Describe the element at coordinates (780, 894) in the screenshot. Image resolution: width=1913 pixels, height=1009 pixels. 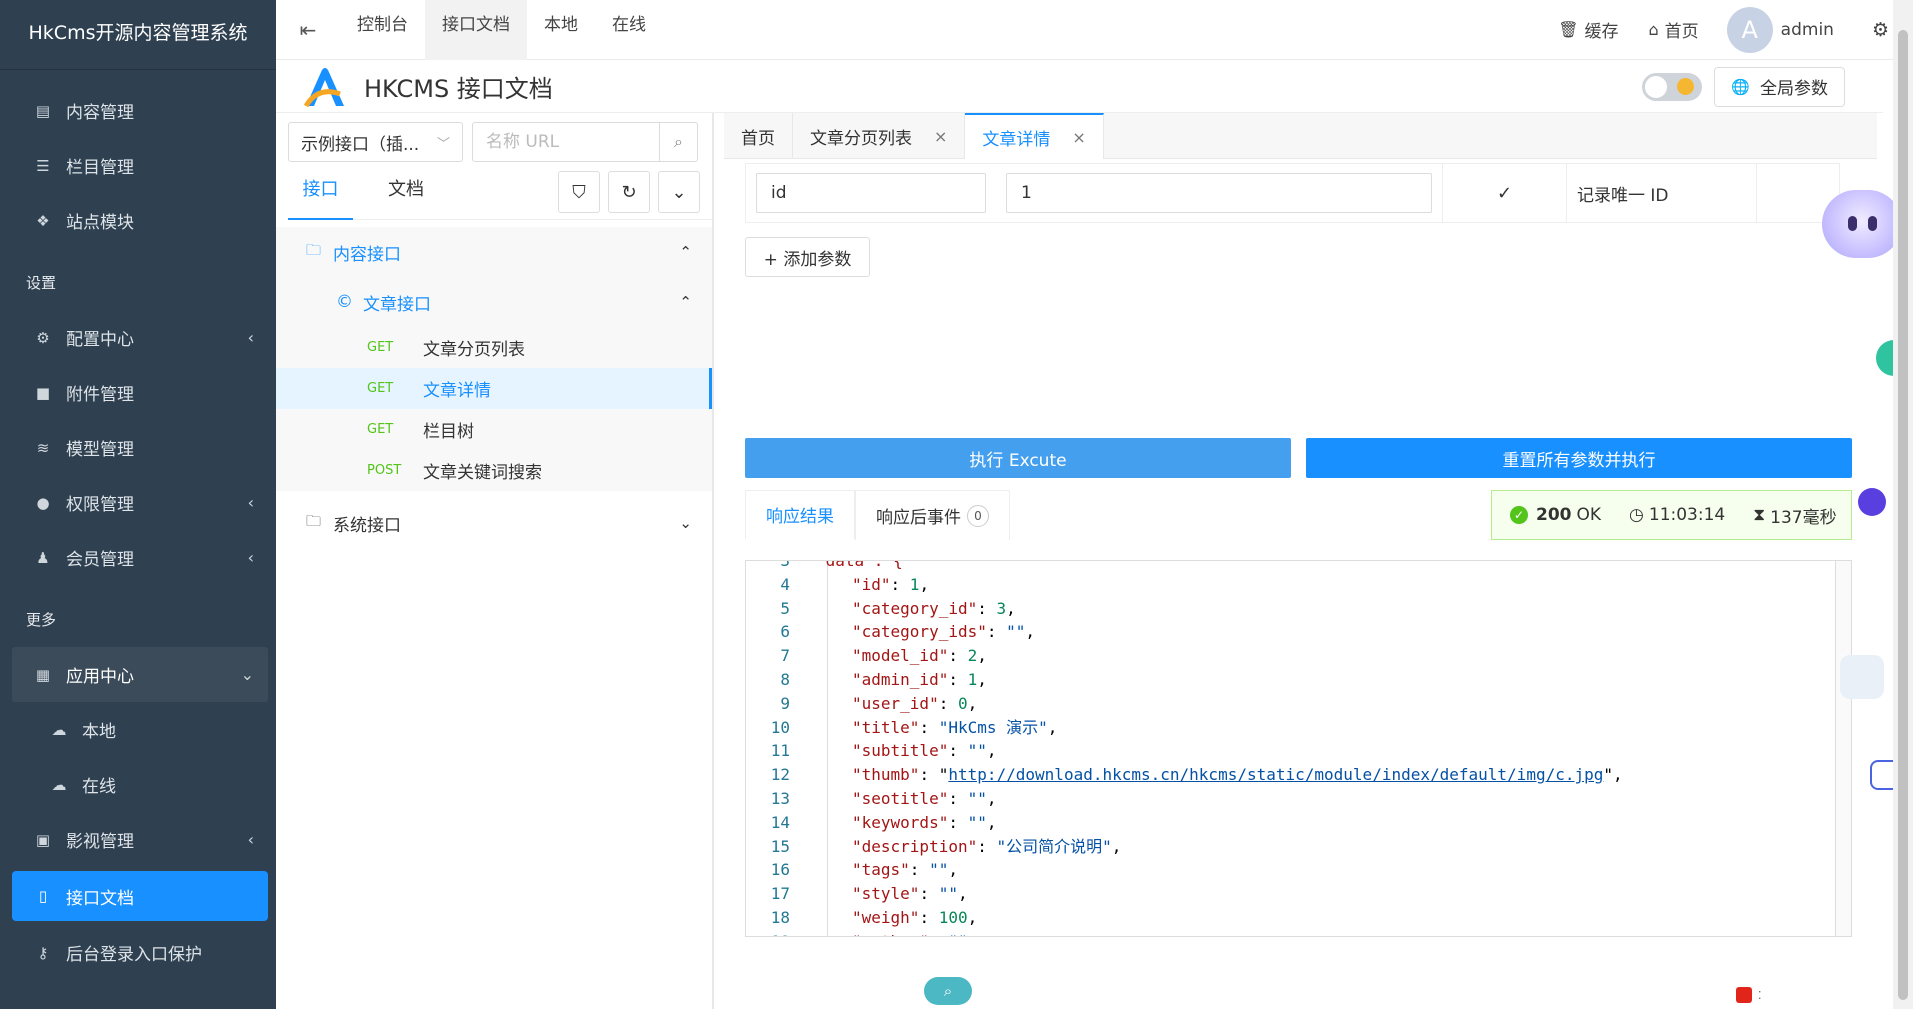
I see `line-number: 17` at that location.